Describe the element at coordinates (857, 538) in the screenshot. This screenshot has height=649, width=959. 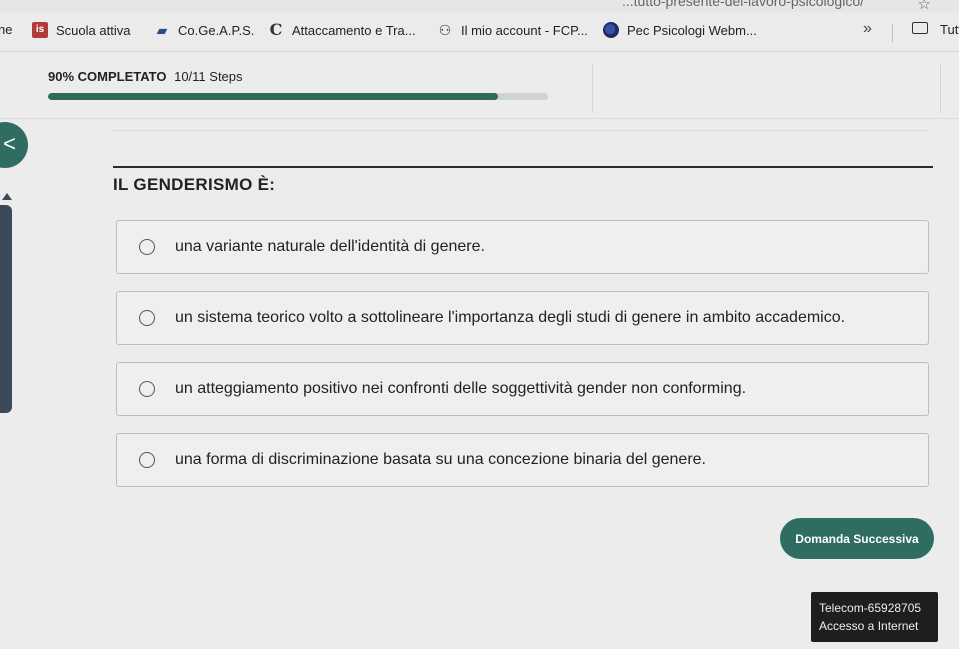
I see `next-question-button: Domanda Successiva` at that location.